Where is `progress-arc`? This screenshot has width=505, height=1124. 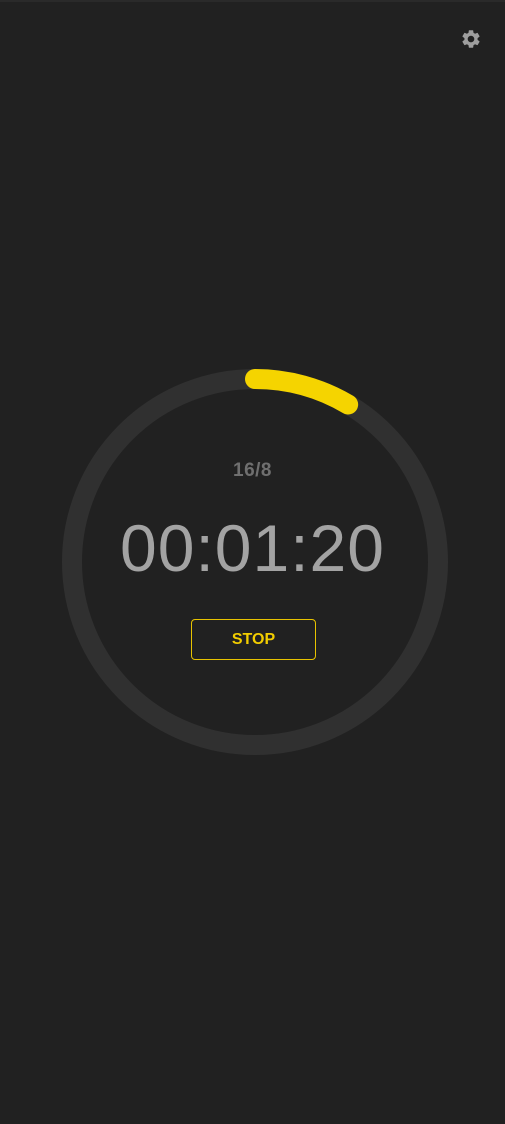 progress-arc is located at coordinates (302, 392).